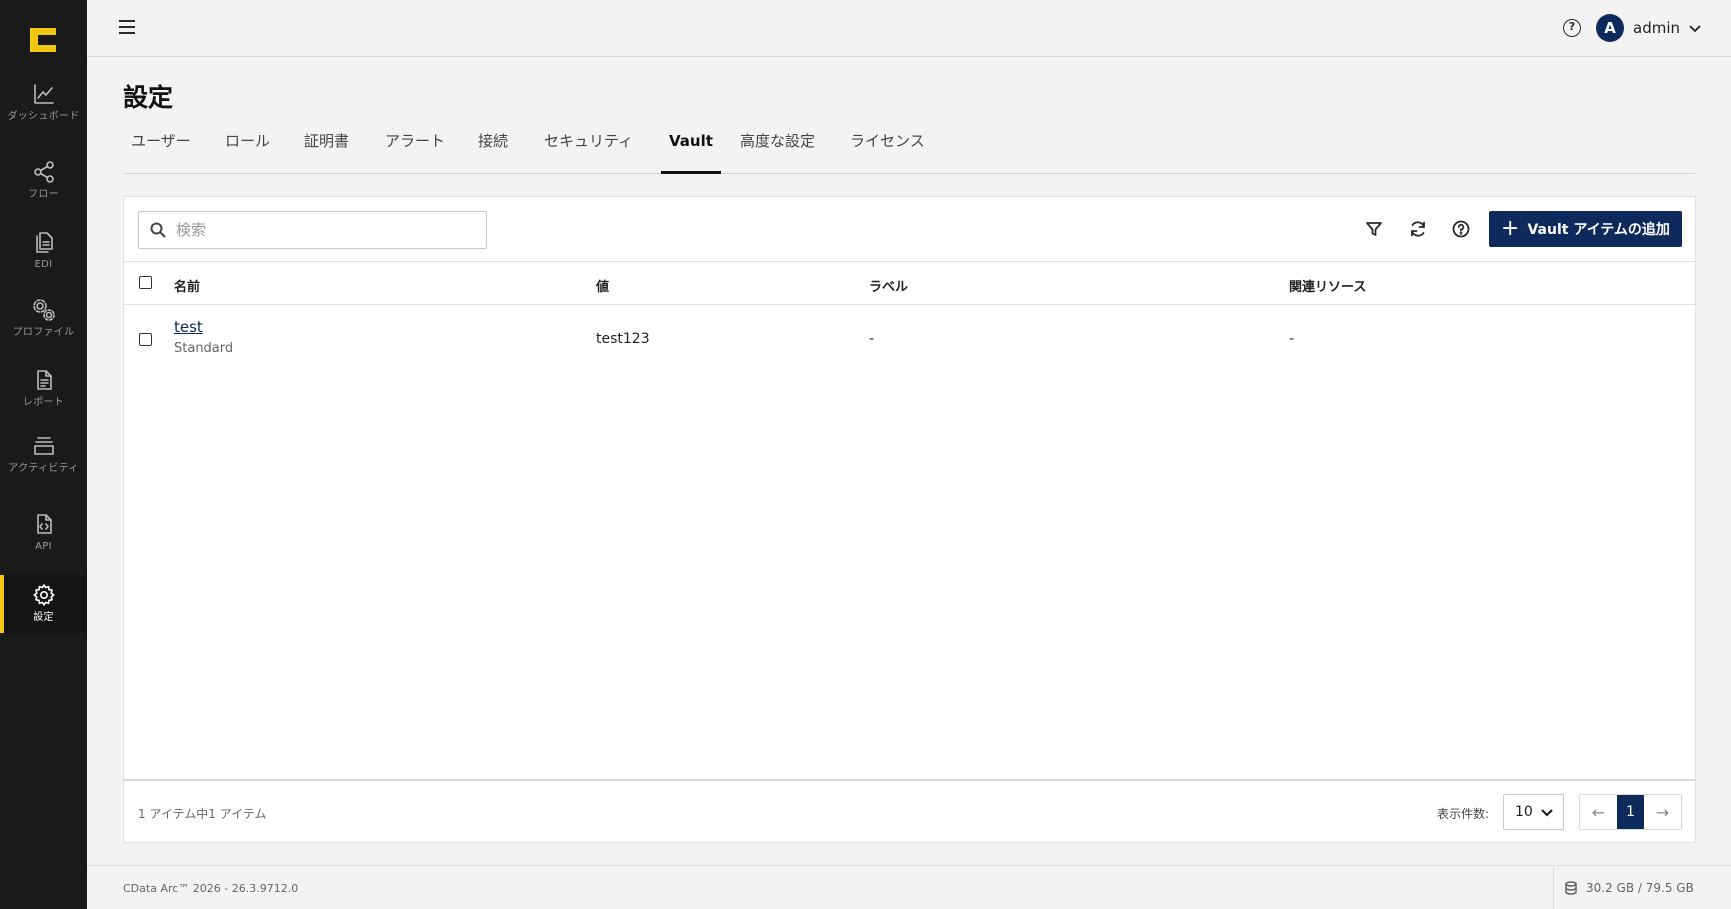 This screenshot has height=909, width=1731. Describe the element at coordinates (43, 40) in the screenshot. I see `cdata-logo` at that location.